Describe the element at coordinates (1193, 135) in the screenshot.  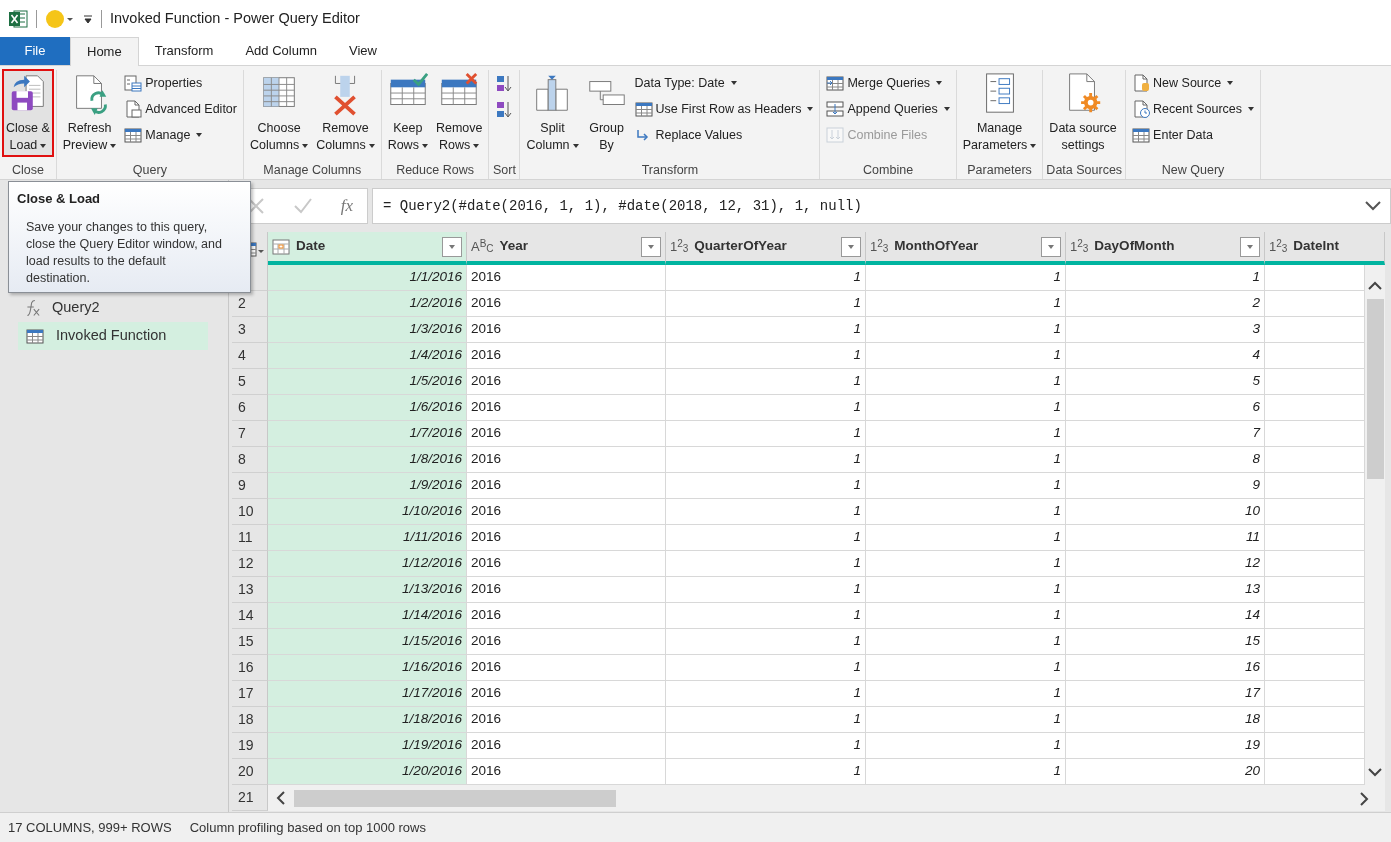
I see `ribbon-button: Enter Data` at that location.